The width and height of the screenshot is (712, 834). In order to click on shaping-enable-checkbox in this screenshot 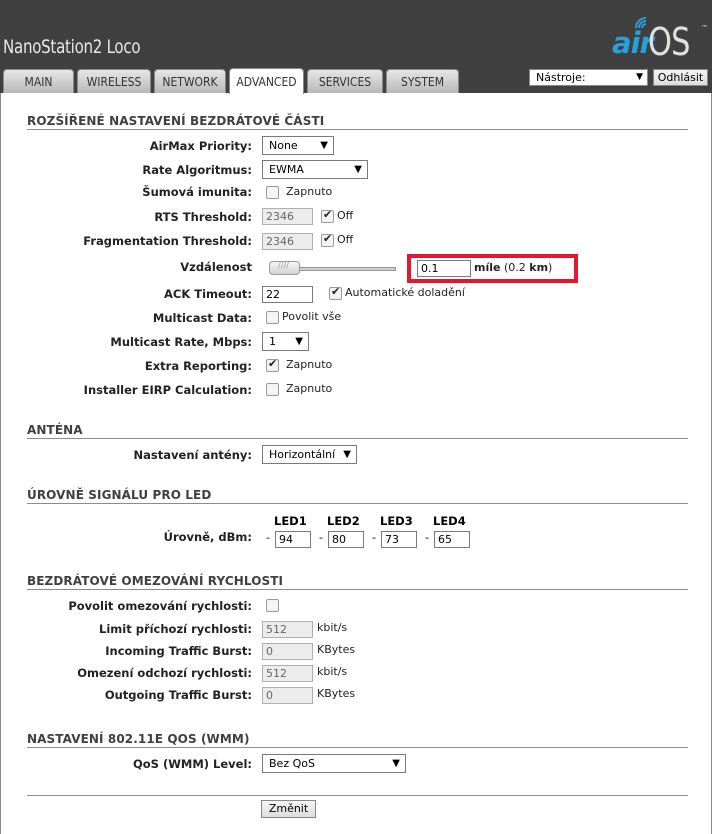, I will do `click(272, 605)`.